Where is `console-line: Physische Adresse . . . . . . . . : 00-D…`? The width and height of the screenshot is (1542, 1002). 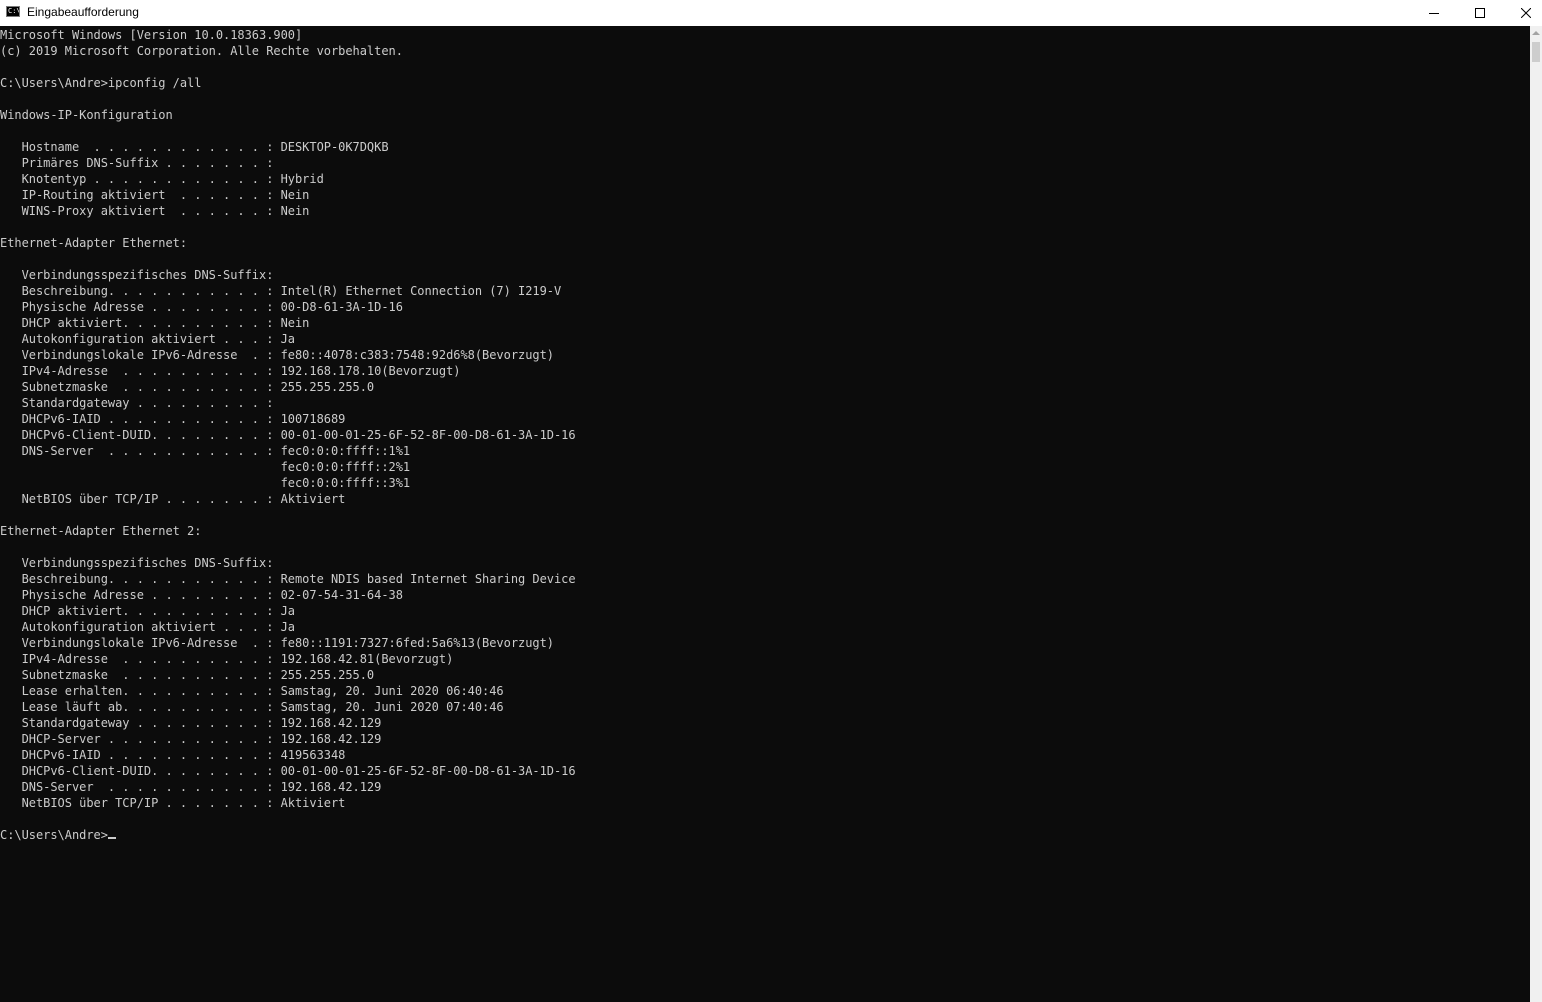 console-line: Physische Adresse . . . . . . . . : 00-D… is located at coordinates (201, 307).